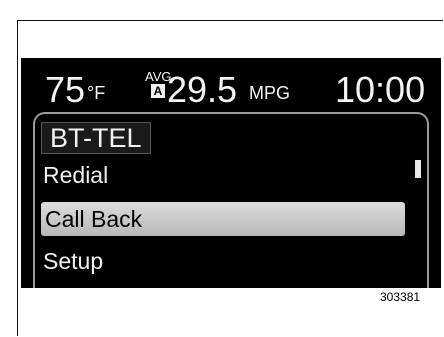 This screenshot has width=444, height=337. Describe the element at coordinates (158, 91) in the screenshot. I see `avg-trip-badge: A` at that location.